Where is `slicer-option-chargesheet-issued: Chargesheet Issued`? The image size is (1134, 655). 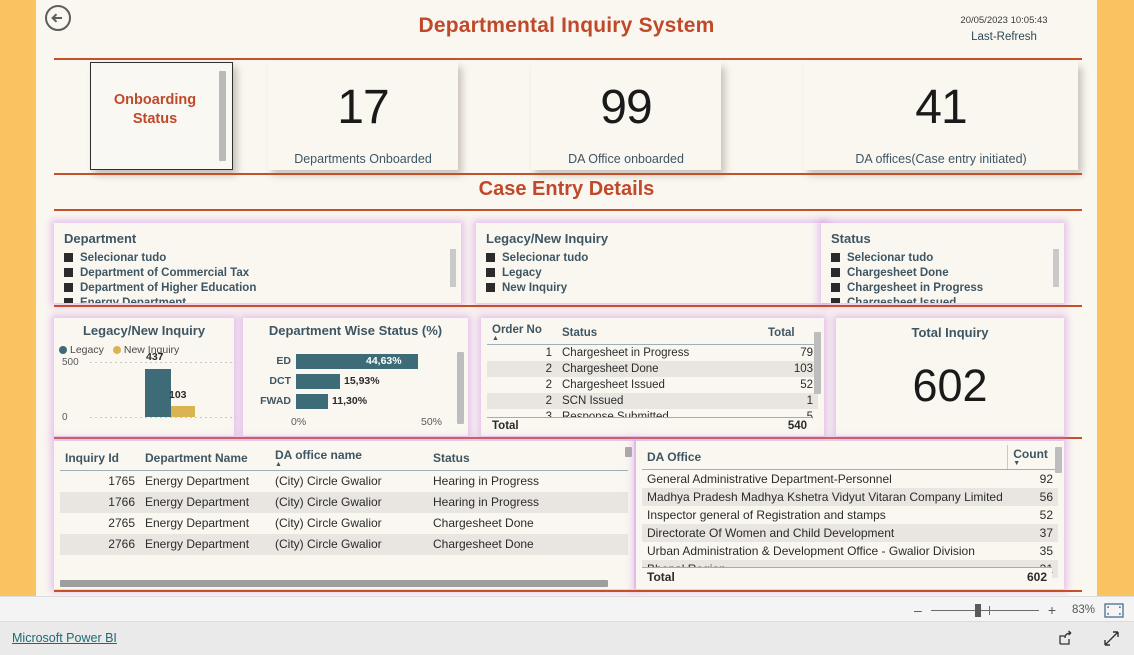 slicer-option-chargesheet-issued: Chargesheet Issued is located at coordinates (942, 299).